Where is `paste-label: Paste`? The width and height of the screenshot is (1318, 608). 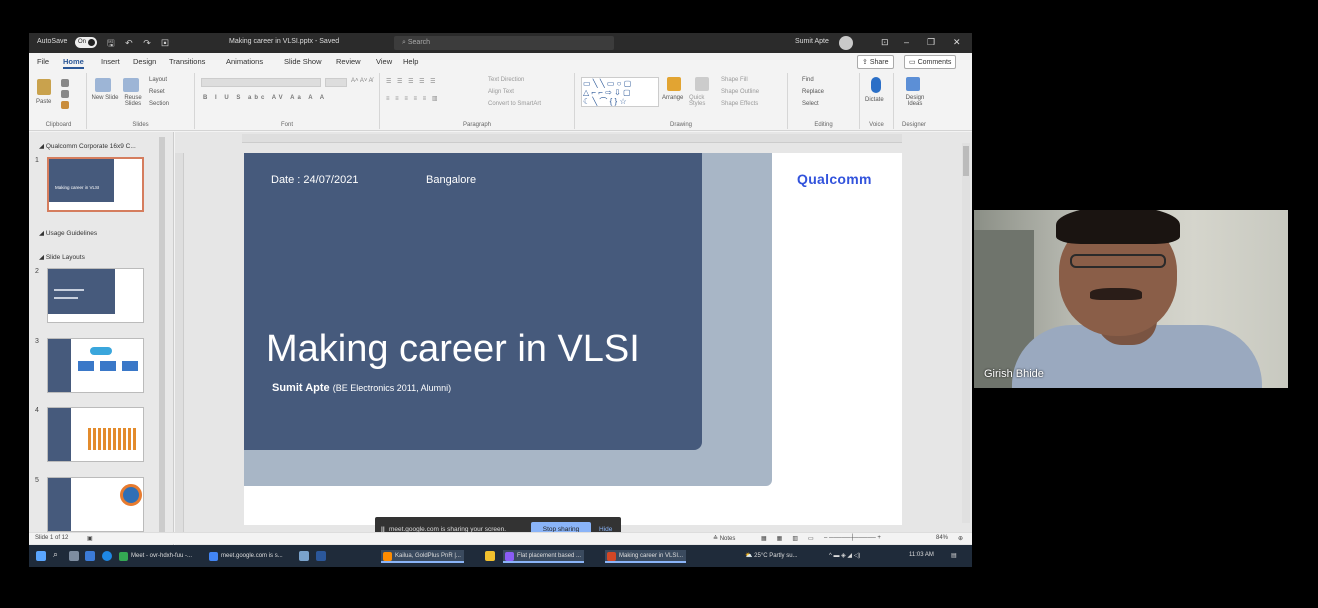 paste-label: Paste is located at coordinates (43, 102).